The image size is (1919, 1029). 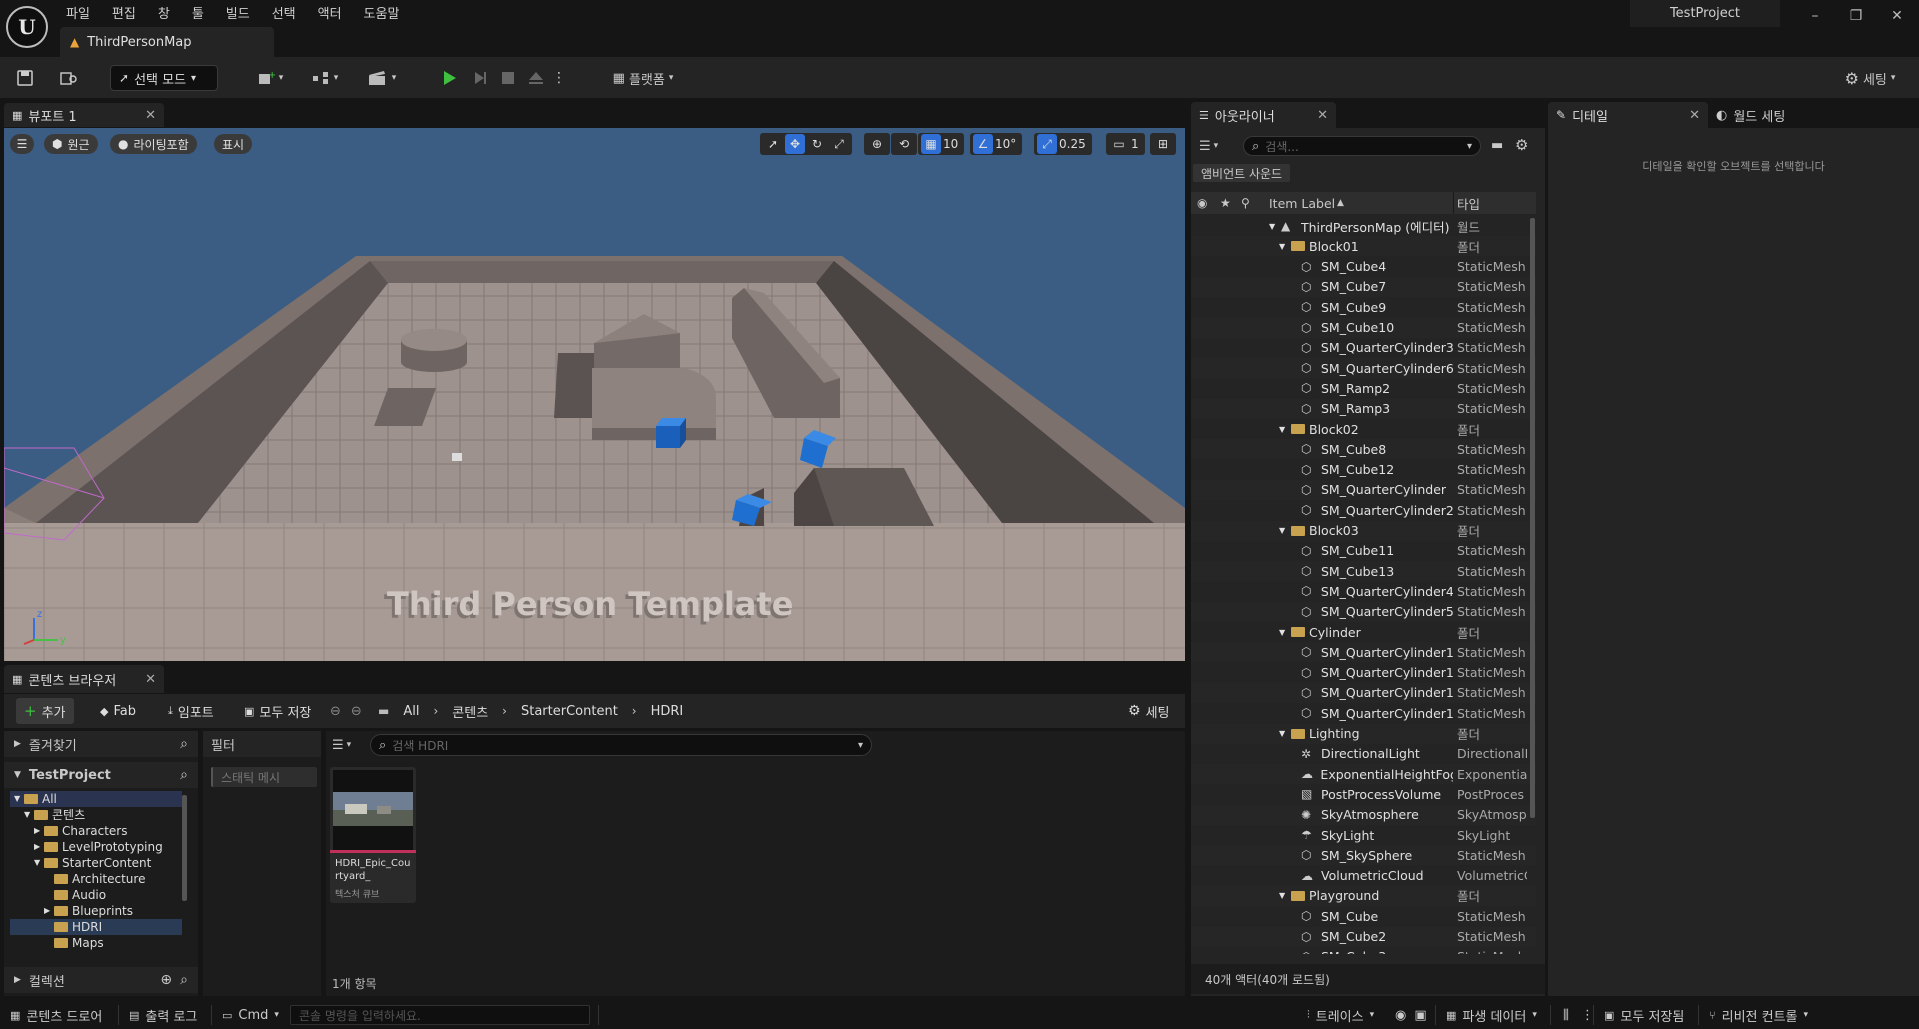 I want to click on fab-button: ◆ Fab, so click(x=118, y=711).